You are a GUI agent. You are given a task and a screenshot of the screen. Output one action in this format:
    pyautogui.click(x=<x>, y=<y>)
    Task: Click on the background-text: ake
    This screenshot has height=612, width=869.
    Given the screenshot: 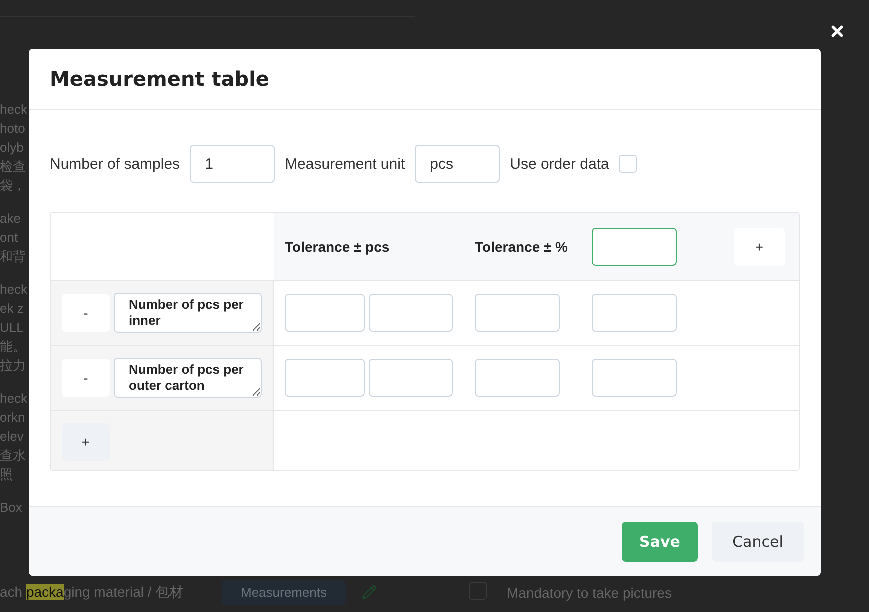 What is the action you would take?
    pyautogui.click(x=11, y=219)
    